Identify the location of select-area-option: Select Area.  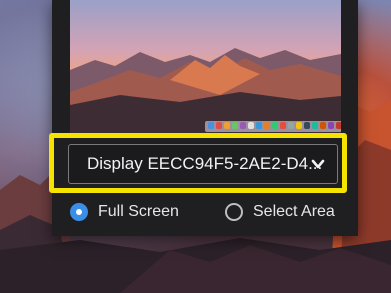
(280, 212).